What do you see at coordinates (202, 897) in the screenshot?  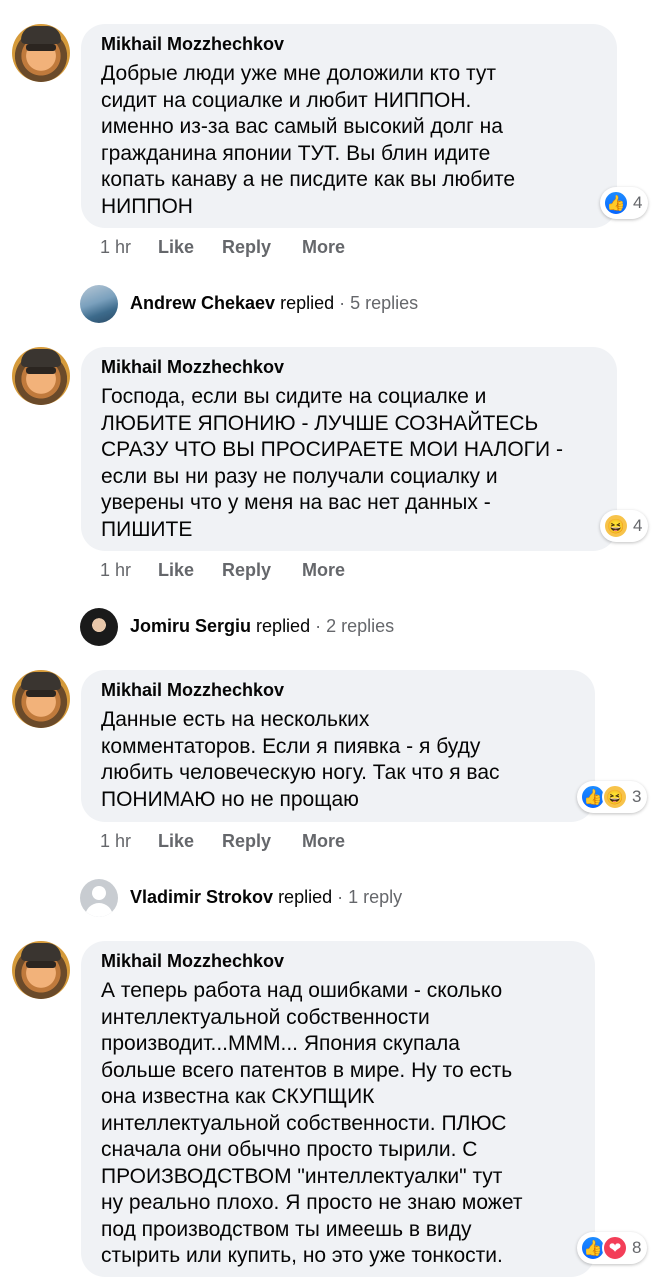 I see `replier-name: Vladimir Strokov` at bounding box center [202, 897].